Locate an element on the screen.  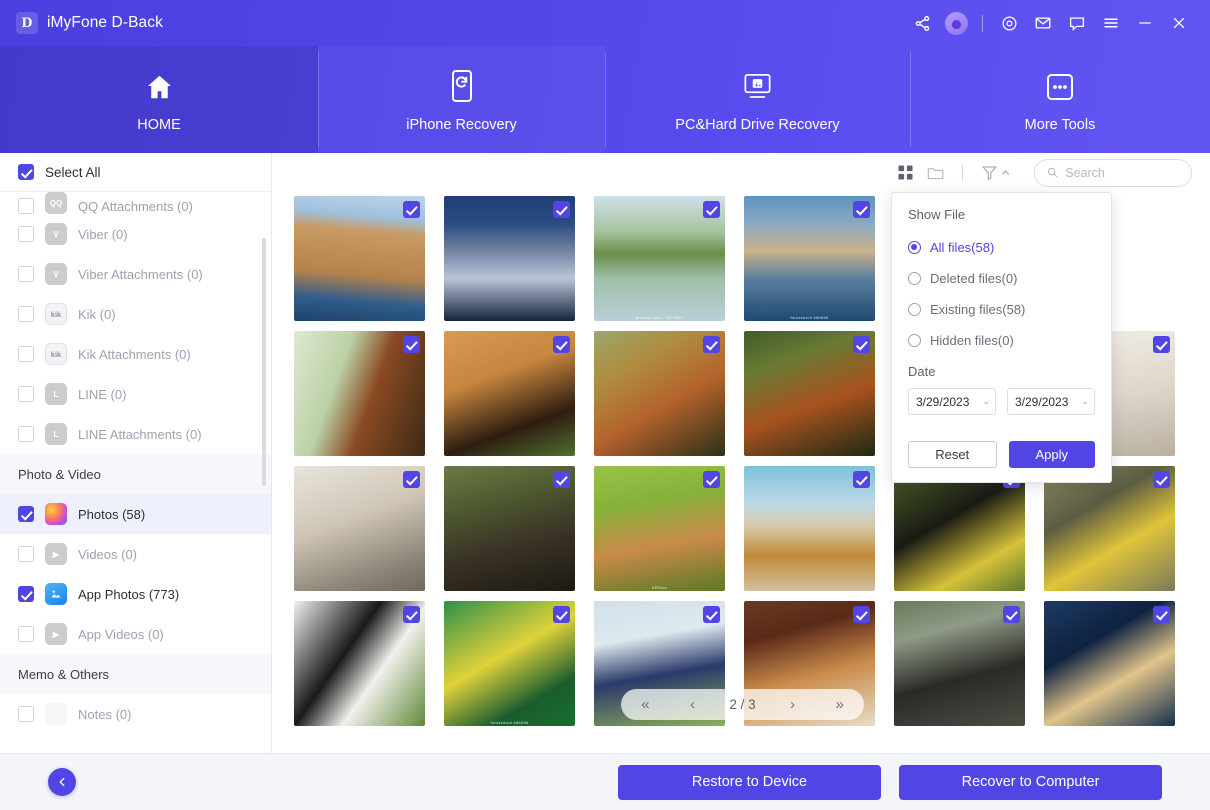
sidebar-item-videos: ▶ Videos (0) is located at coordinates (135, 554).